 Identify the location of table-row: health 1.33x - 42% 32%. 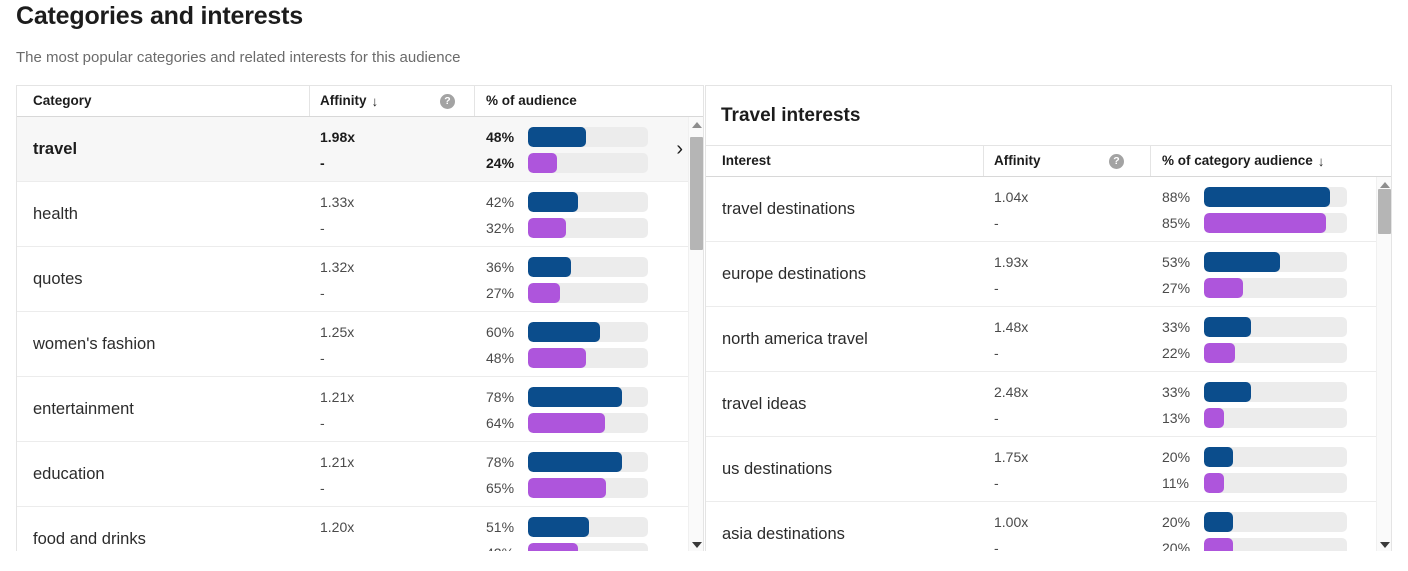
(360, 214).